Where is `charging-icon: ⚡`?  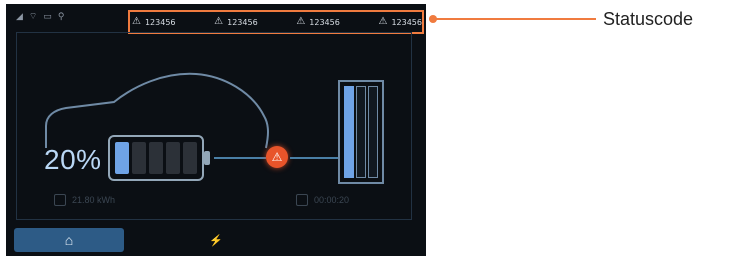
charging-icon: ⚡ is located at coordinates (216, 240).